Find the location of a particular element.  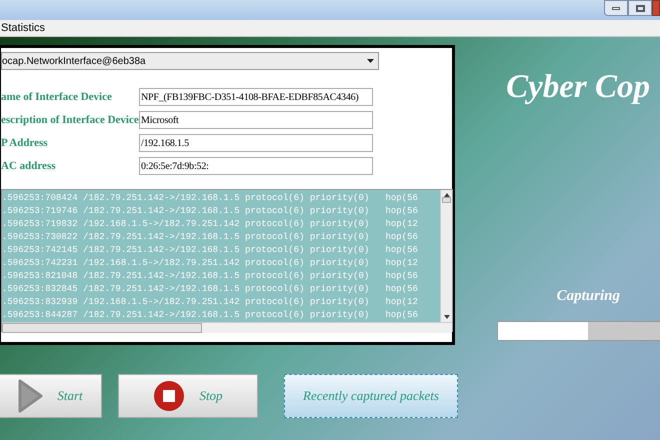

field-input: Microsoft is located at coordinates (256, 120).